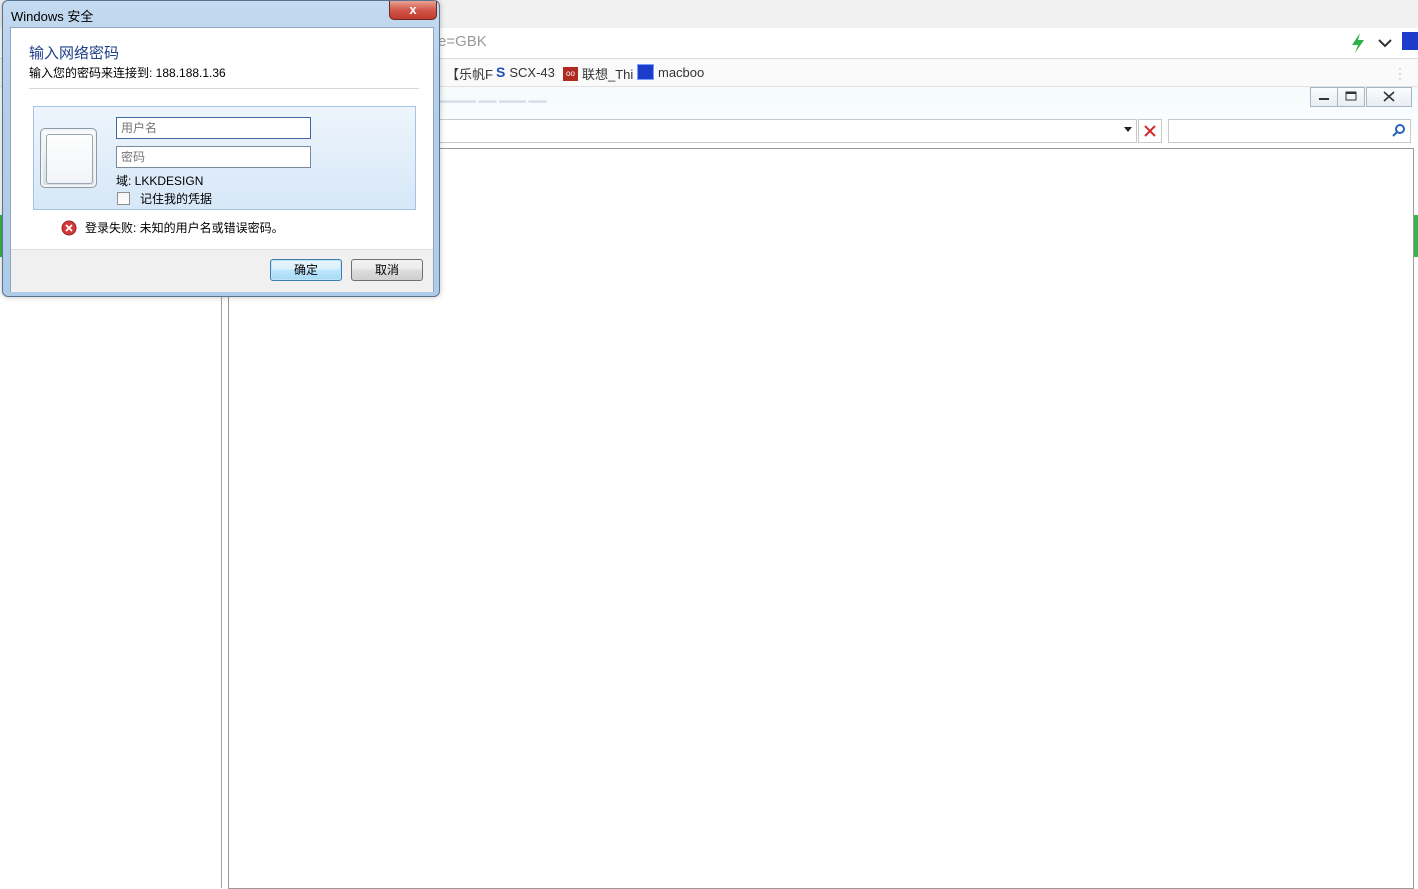 The height and width of the screenshot is (889, 1418). What do you see at coordinates (213, 157) in the screenshot?
I see `password-field` at bounding box center [213, 157].